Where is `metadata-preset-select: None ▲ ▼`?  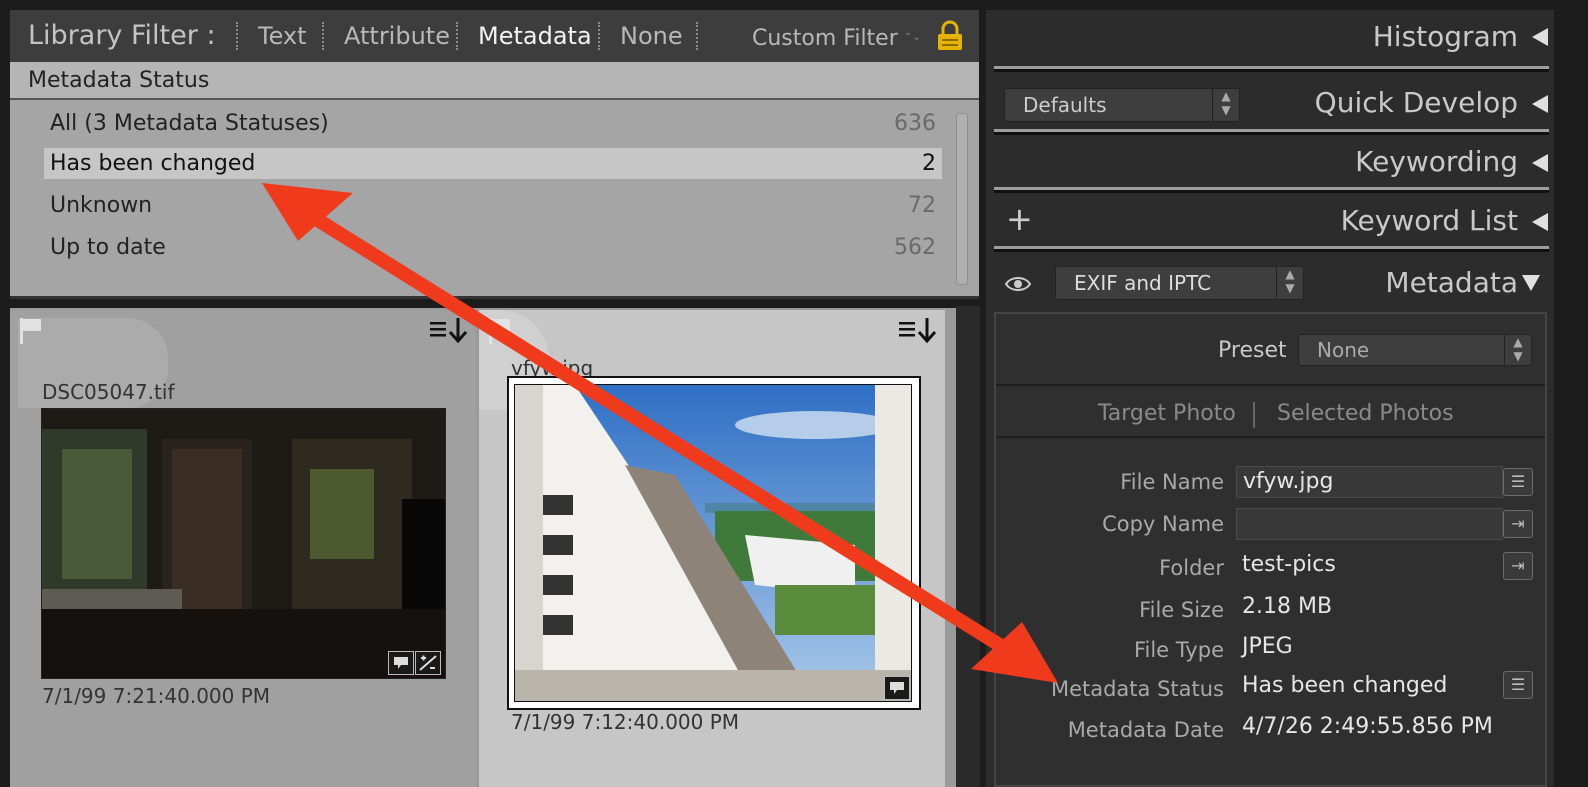
metadata-preset-select: None ▲ ▼ is located at coordinates (1415, 350).